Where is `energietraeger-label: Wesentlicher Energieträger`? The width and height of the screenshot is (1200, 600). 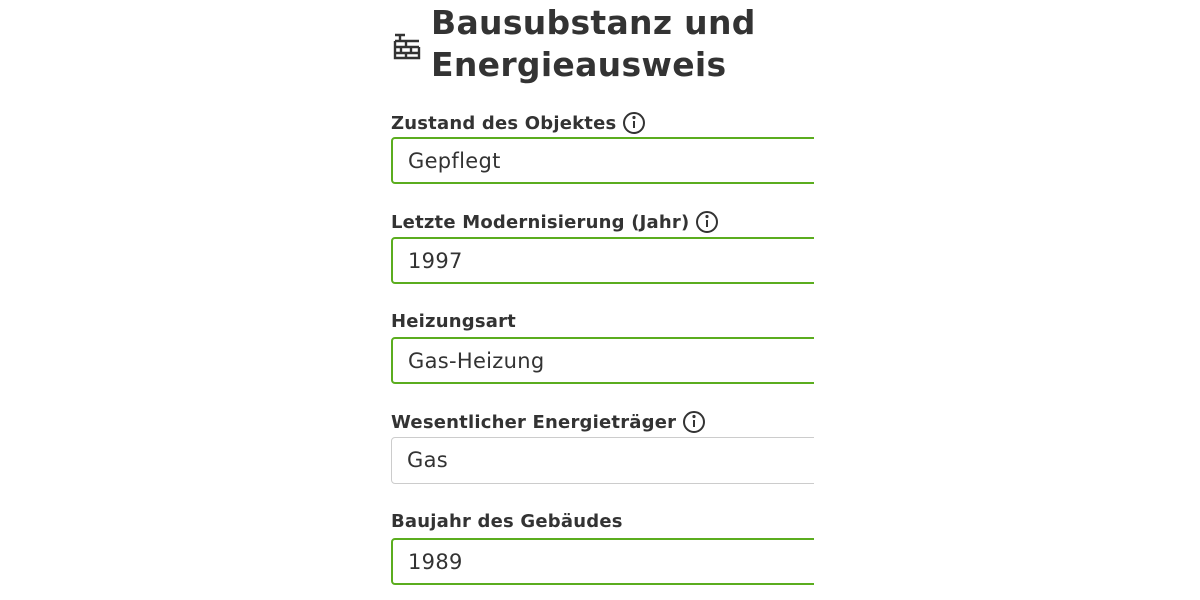
energietraeger-label: Wesentlicher Energieträger is located at coordinates (534, 422).